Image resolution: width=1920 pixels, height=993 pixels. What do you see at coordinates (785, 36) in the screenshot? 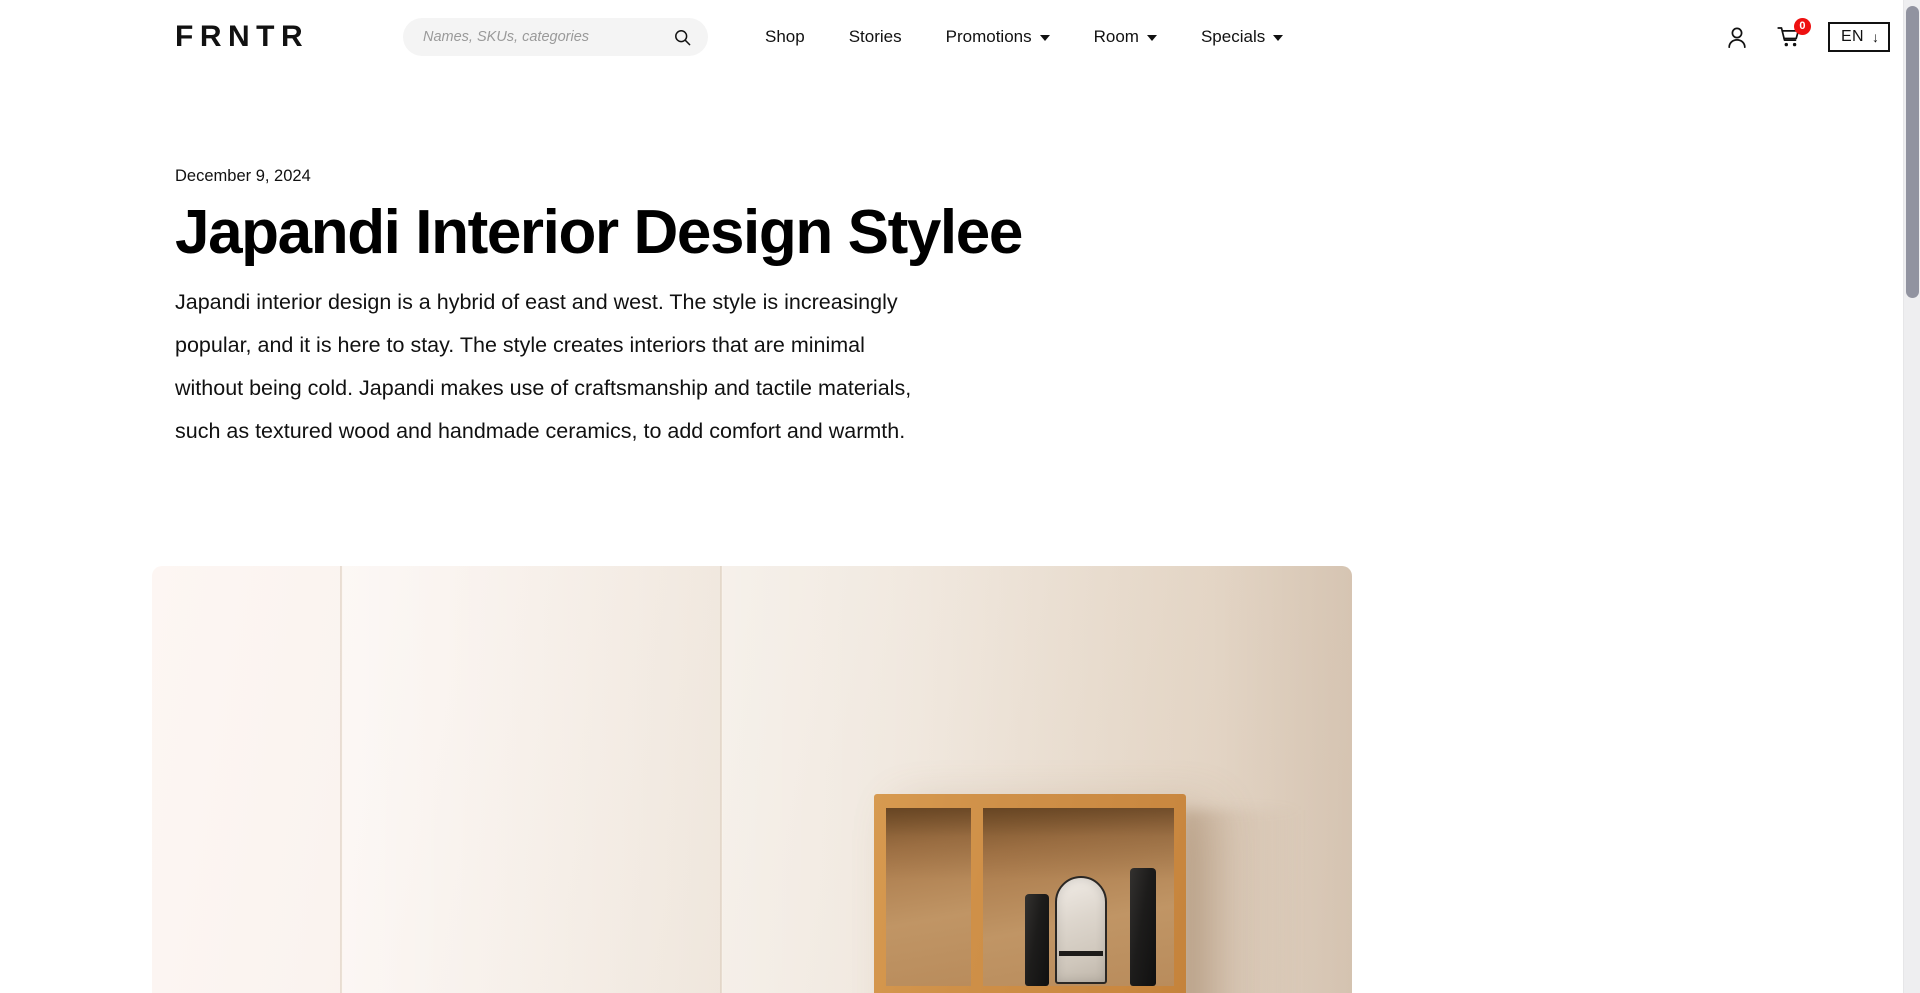
I see `nav-label: Shop` at bounding box center [785, 36].